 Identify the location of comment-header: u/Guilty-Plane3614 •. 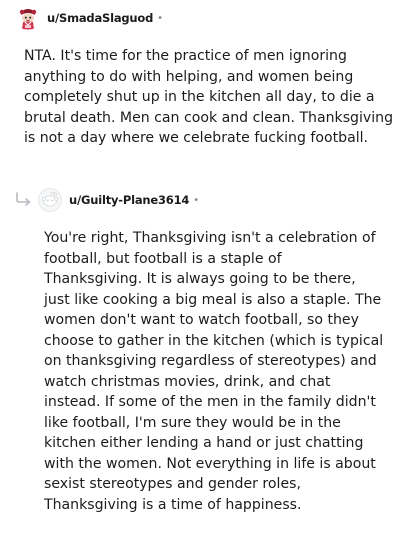
(219, 200).